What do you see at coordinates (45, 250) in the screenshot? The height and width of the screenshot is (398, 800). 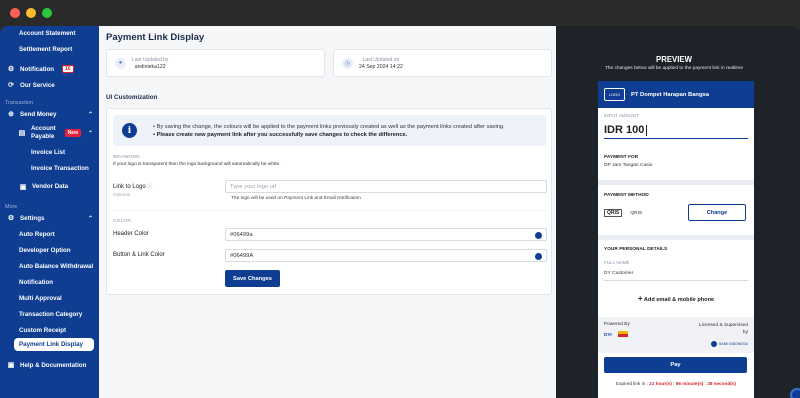 I see `sidebar-item-label: Developer Option` at bounding box center [45, 250].